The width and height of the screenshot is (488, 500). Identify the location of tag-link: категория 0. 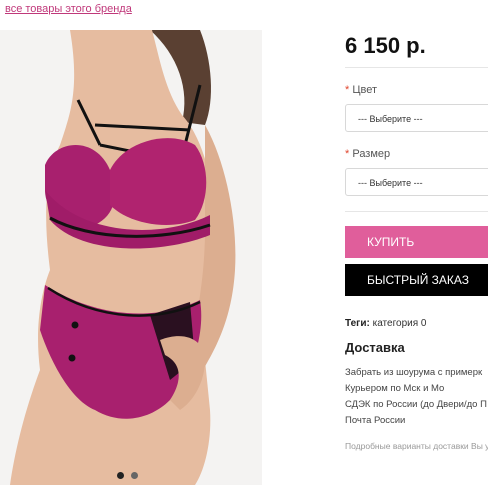
(400, 323).